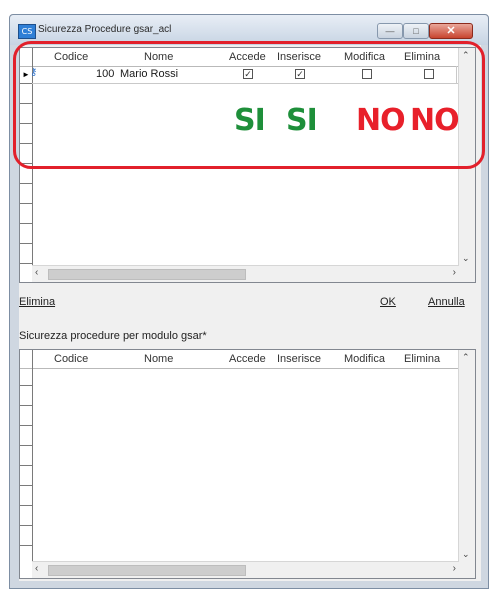 The height and width of the screenshot is (596, 499). I want to click on delete-button-label: Elimina, so click(37, 302).